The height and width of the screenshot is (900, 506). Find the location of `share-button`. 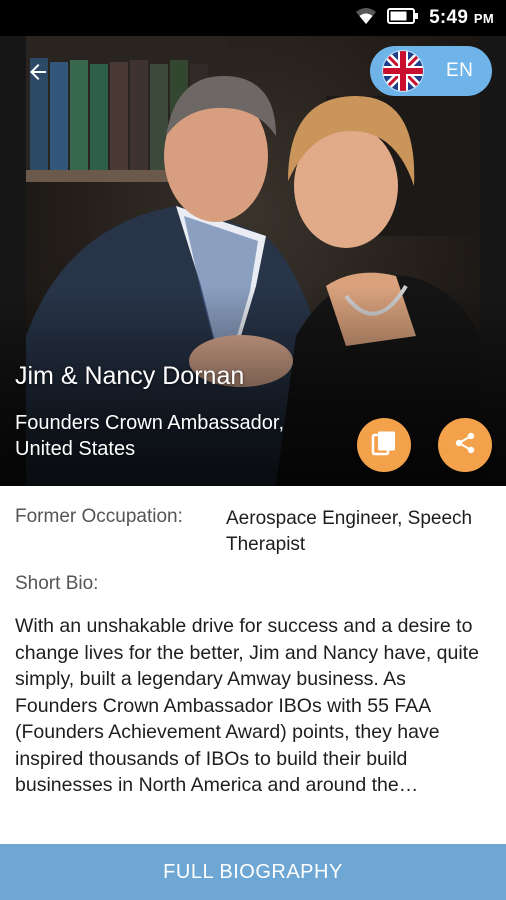

share-button is located at coordinates (465, 445).